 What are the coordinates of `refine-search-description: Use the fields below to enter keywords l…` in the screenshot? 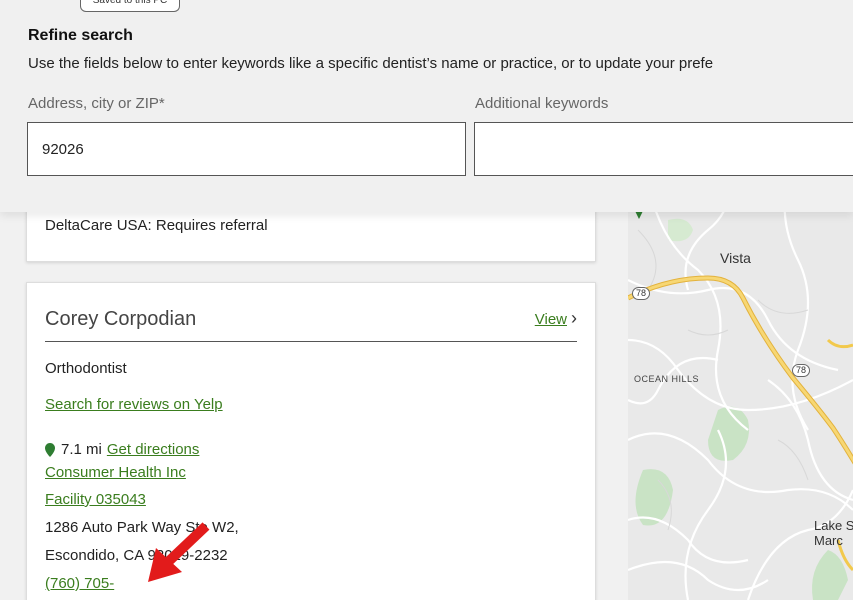 It's located at (371, 63).